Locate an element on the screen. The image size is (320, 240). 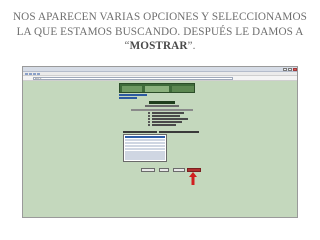
forward-icon is located at coordinates (30, 74).